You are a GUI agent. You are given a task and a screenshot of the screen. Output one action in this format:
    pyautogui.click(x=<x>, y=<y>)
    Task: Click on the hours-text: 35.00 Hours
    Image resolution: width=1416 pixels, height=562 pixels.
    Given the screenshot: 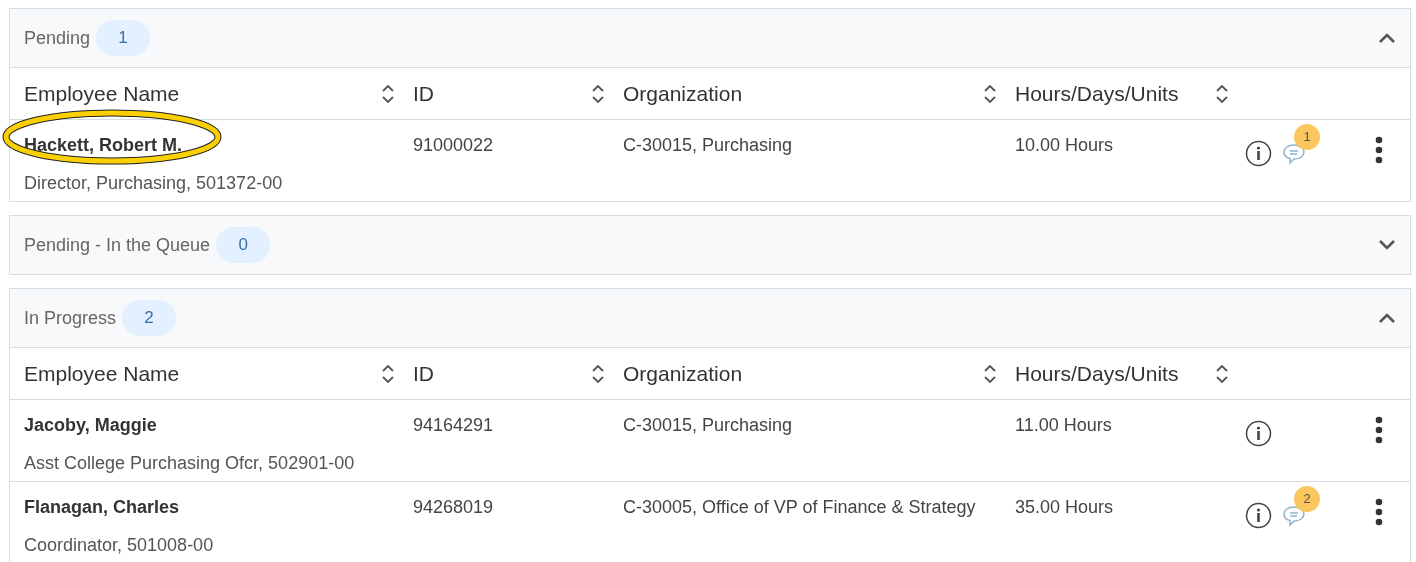 What is the action you would take?
    pyautogui.click(x=1064, y=507)
    